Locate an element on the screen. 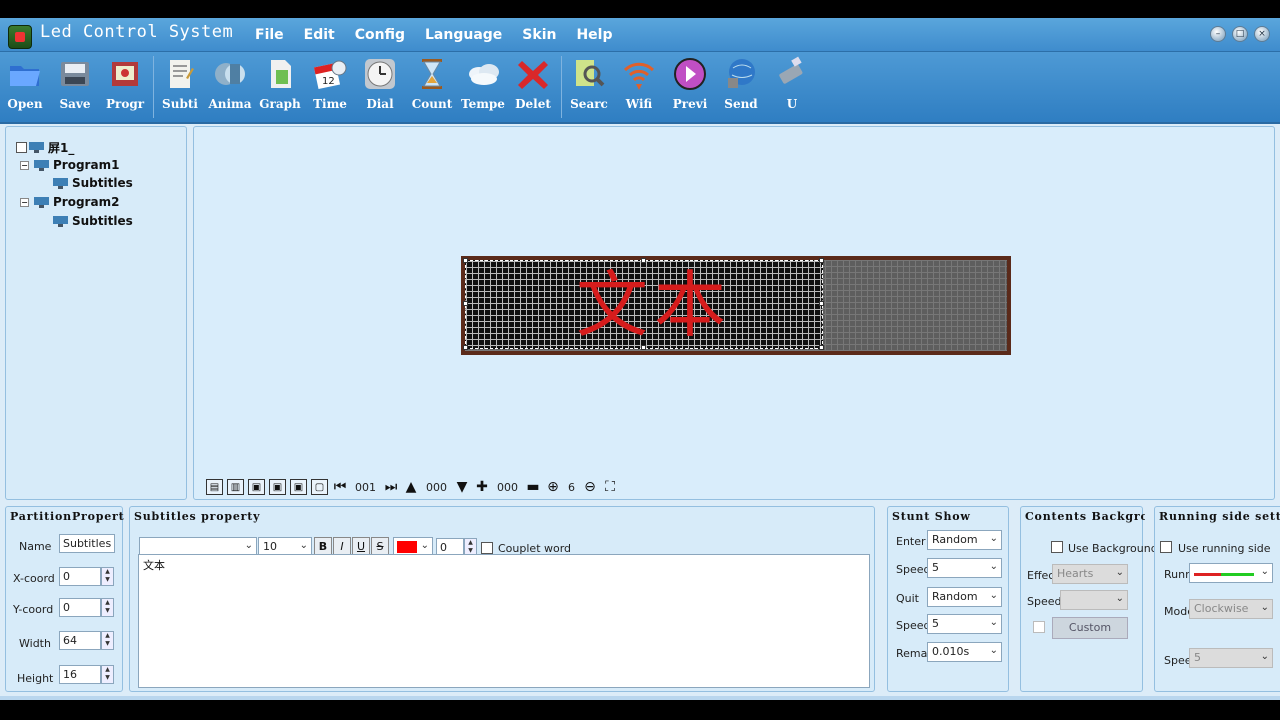  tool-send: Send is located at coordinates (741, 88).